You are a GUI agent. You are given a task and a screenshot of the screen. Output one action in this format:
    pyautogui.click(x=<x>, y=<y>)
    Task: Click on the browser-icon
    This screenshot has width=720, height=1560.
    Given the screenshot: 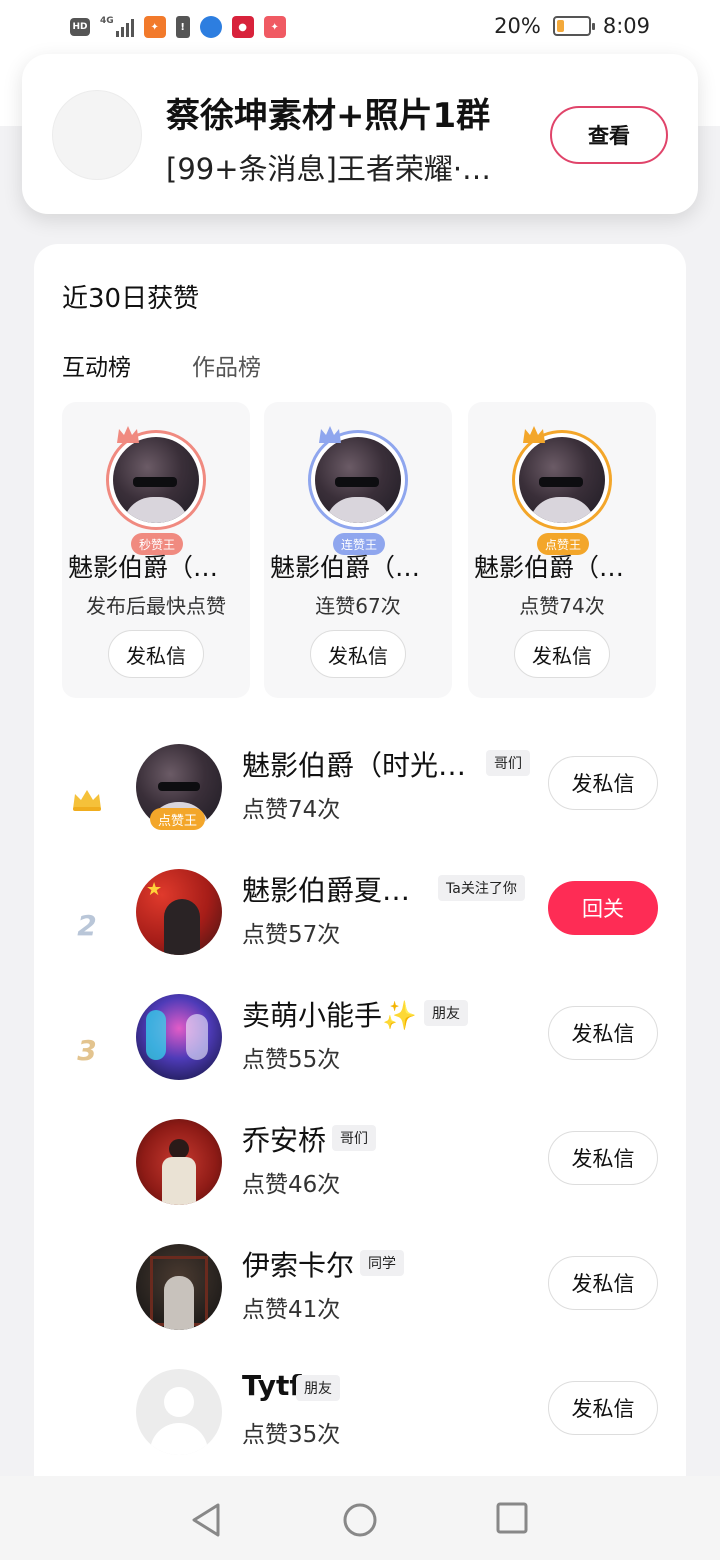 What is the action you would take?
    pyautogui.click(x=210, y=27)
    